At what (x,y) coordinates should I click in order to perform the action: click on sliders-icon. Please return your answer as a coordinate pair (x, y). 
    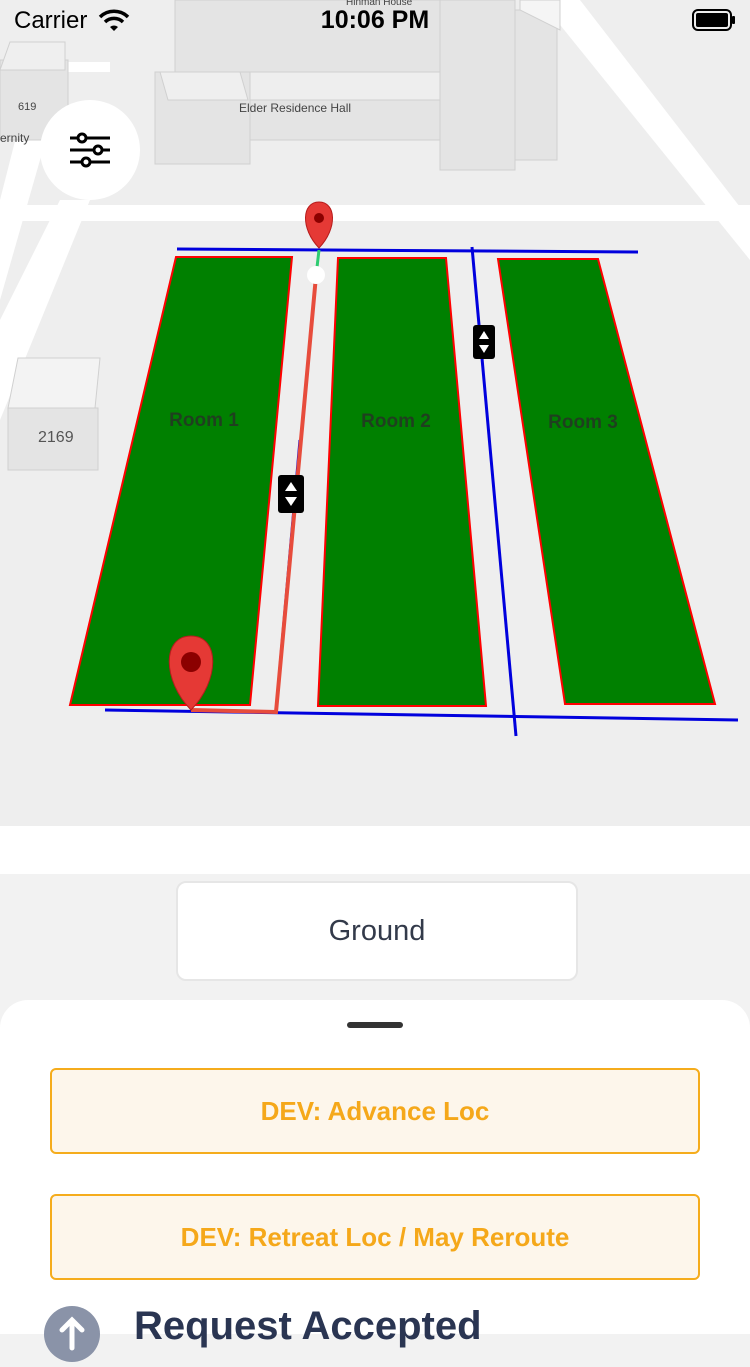
    Looking at the image, I should click on (90, 150).